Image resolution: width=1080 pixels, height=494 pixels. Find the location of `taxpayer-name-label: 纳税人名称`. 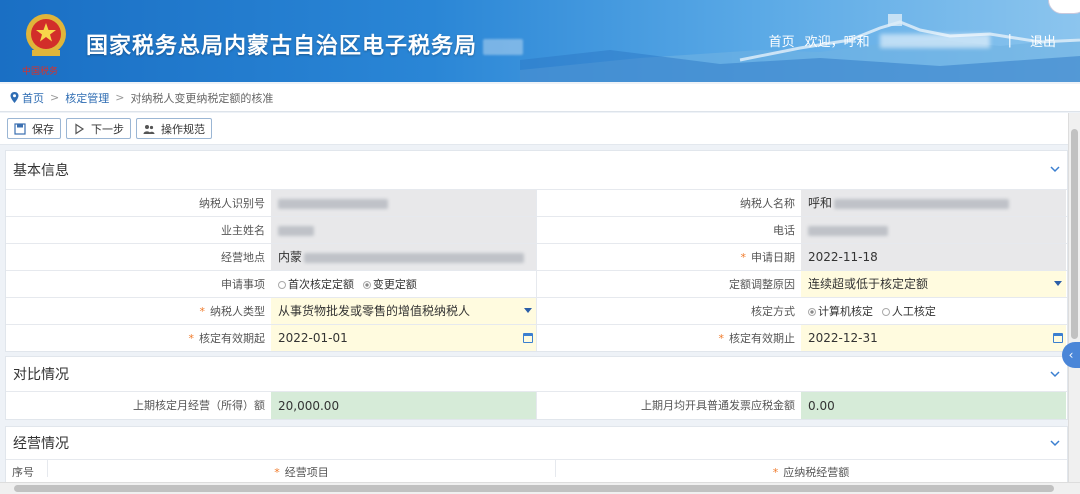

taxpayer-name-label: 纳税人名称 is located at coordinates (668, 203).